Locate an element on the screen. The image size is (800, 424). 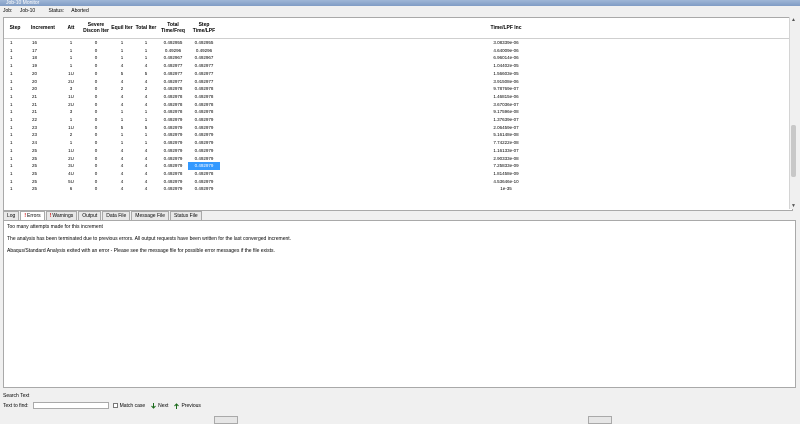
table-cell: 16 is located at coordinates (35, 42).